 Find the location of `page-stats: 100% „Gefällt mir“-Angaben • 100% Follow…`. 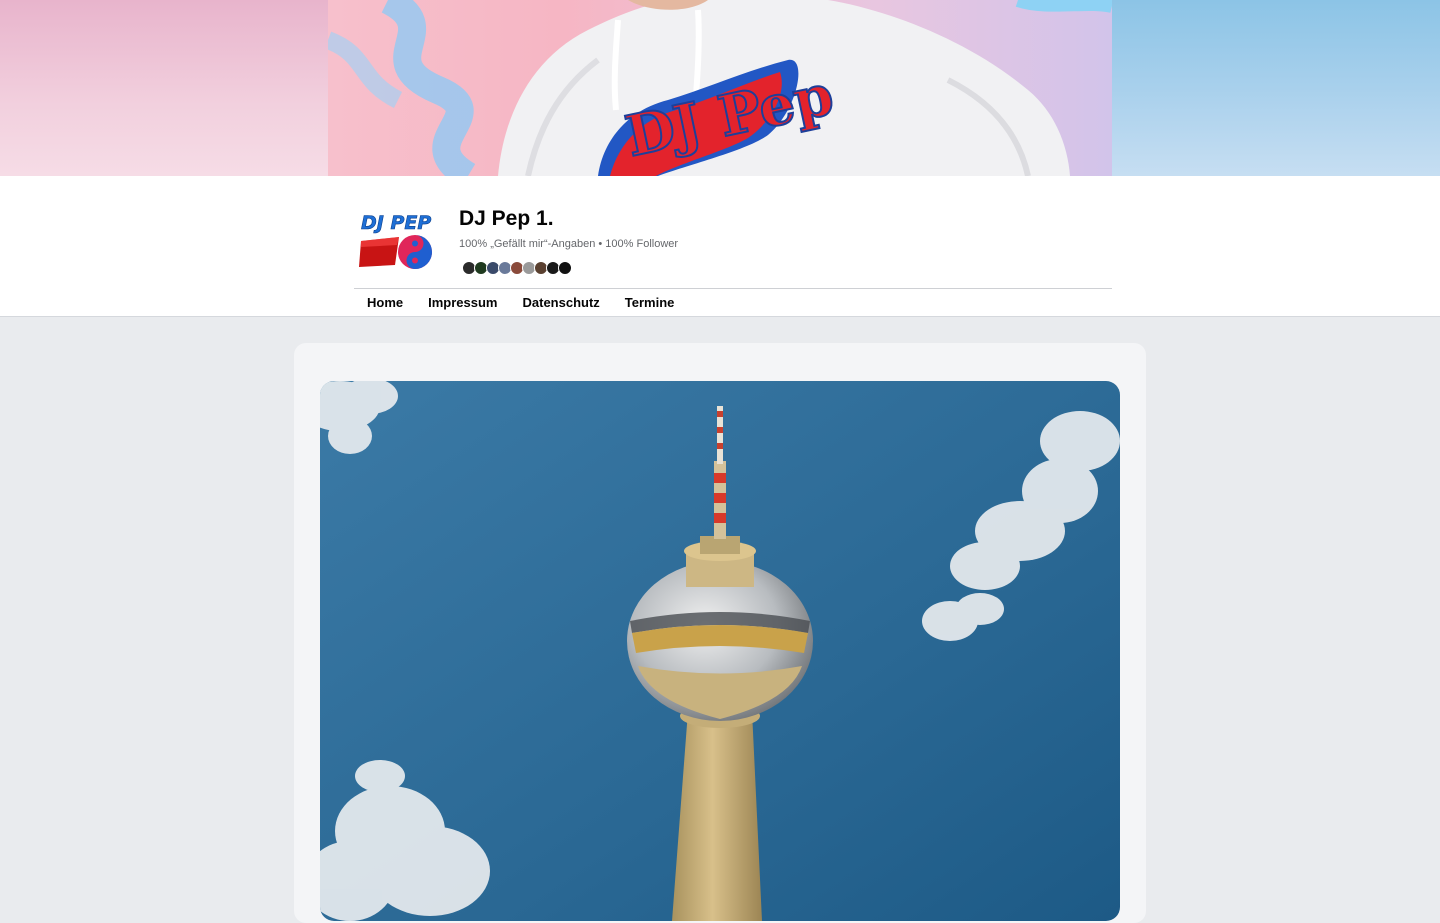

page-stats: 100% „Gefällt mir“-Angaben • 100% Follow… is located at coordinates (569, 244).